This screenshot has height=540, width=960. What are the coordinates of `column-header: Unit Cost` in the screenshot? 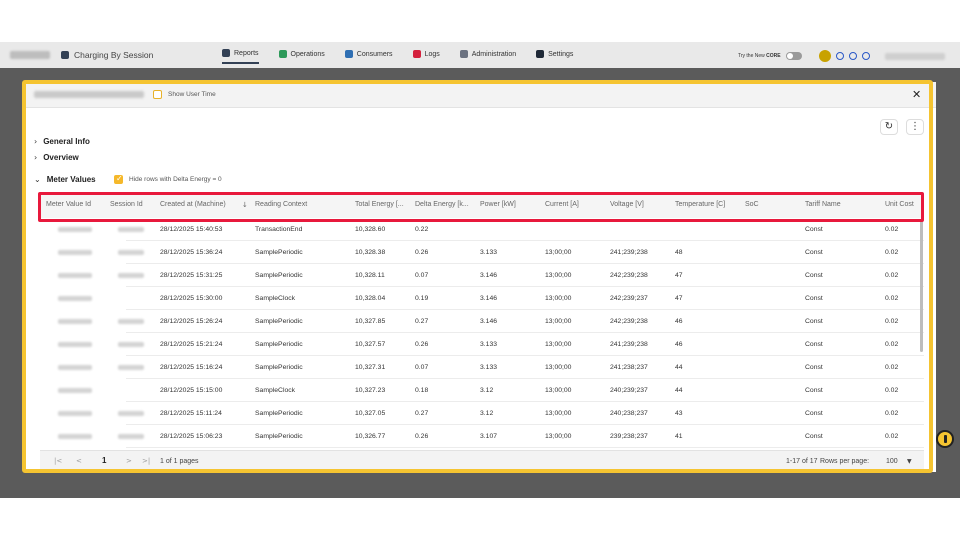 It's located at (899, 204).